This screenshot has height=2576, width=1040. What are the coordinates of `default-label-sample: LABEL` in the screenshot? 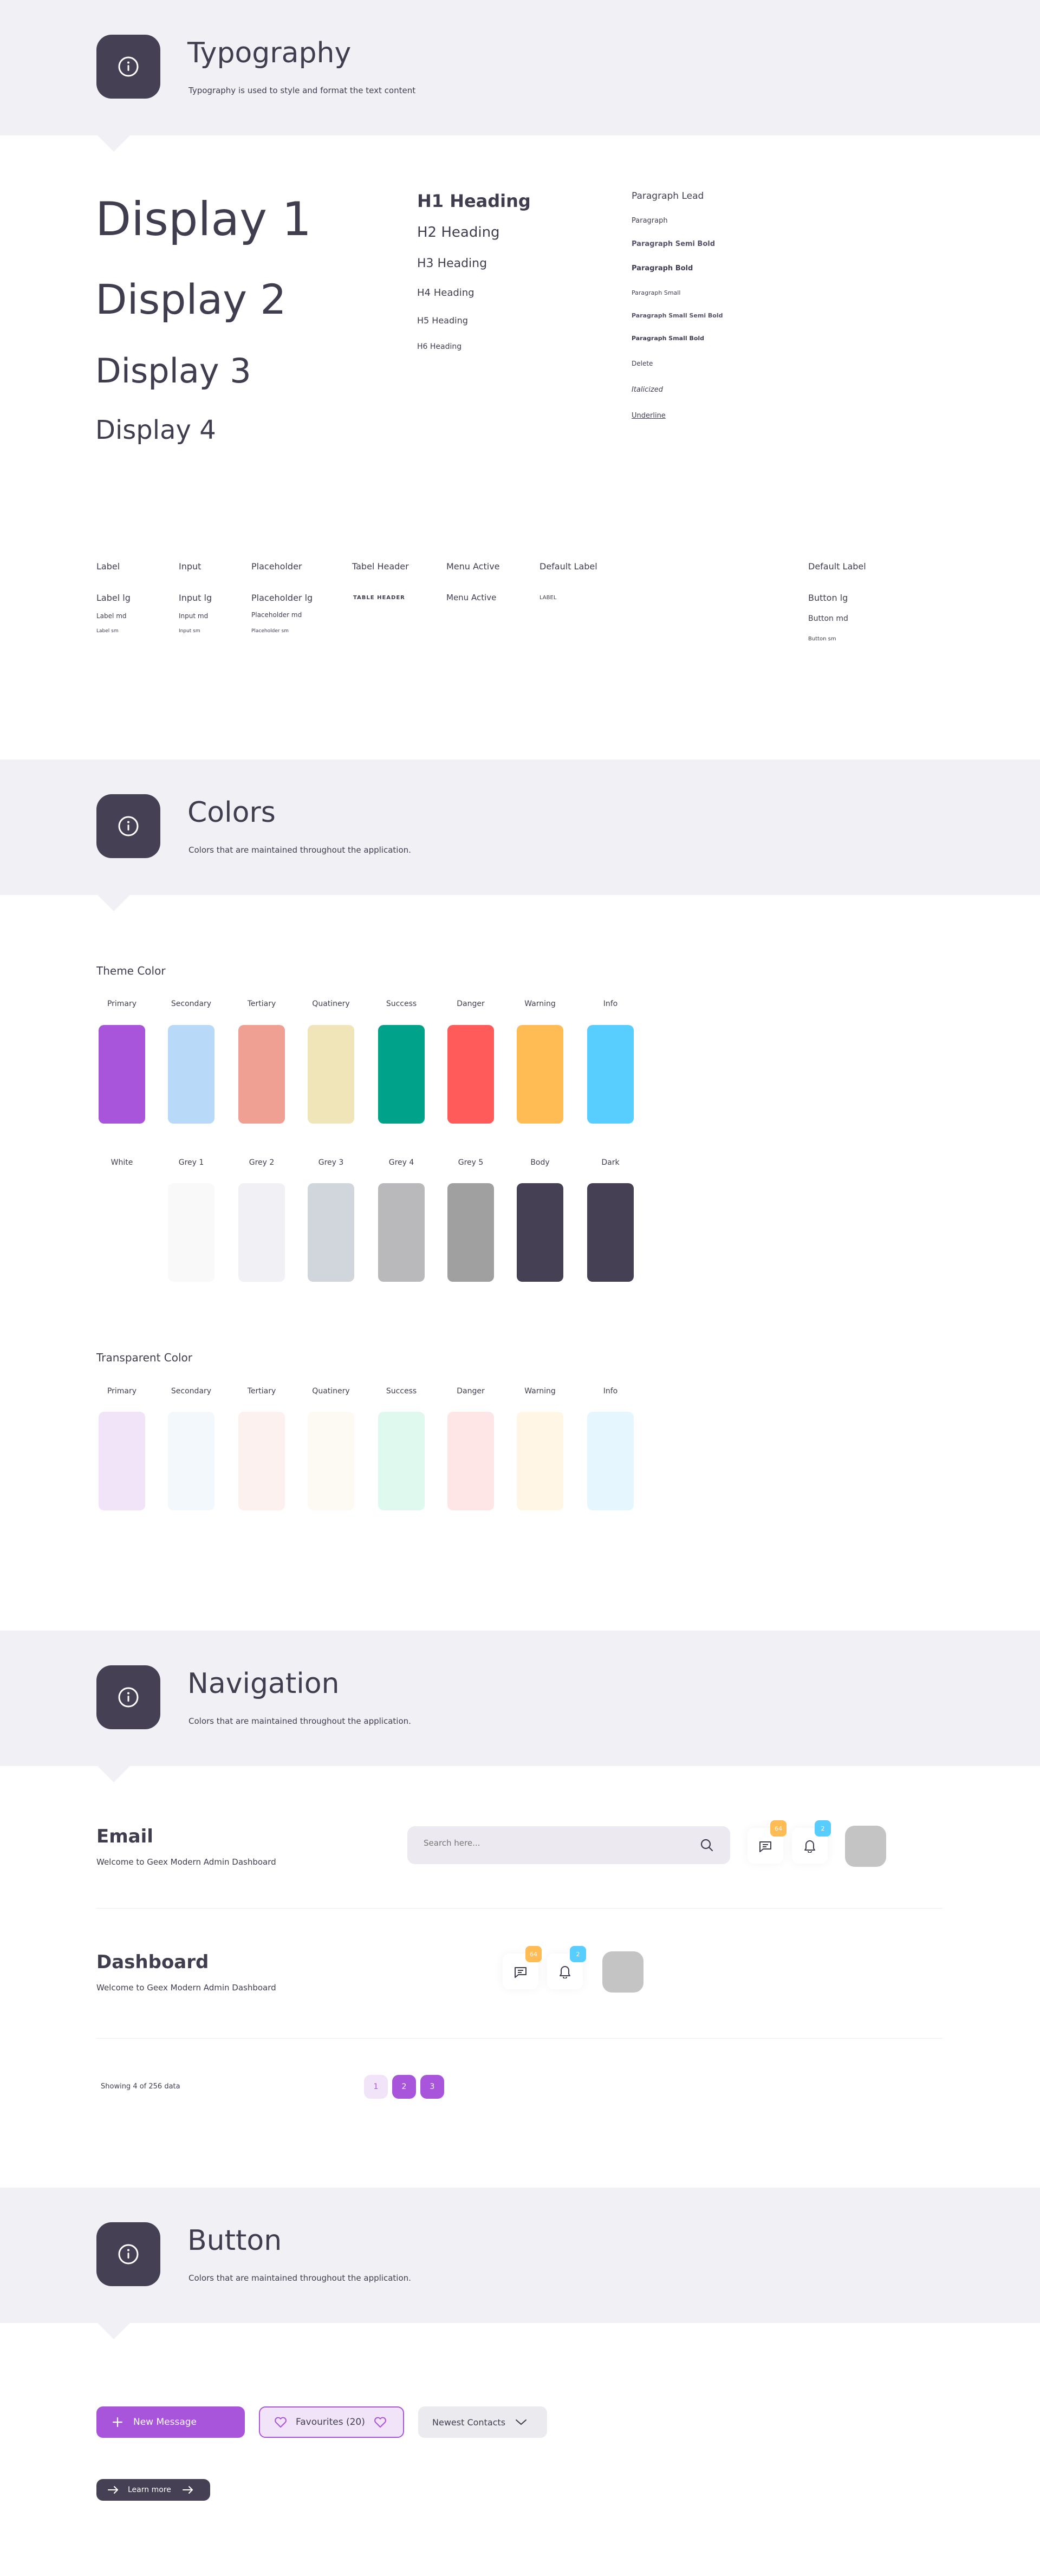 It's located at (548, 598).